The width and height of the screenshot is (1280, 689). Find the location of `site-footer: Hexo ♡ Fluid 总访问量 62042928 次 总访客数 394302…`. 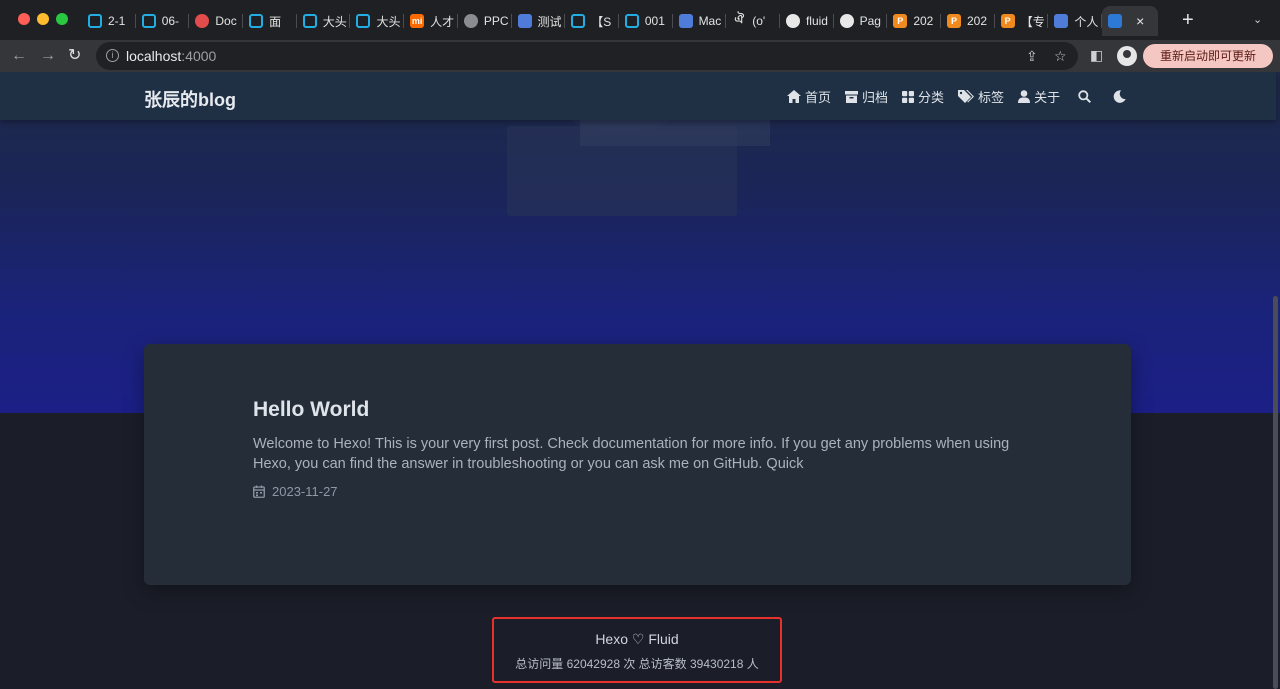

site-footer: Hexo ♡ Fluid 总访问量 62042928 次 总访客数 394302… is located at coordinates (637, 650).